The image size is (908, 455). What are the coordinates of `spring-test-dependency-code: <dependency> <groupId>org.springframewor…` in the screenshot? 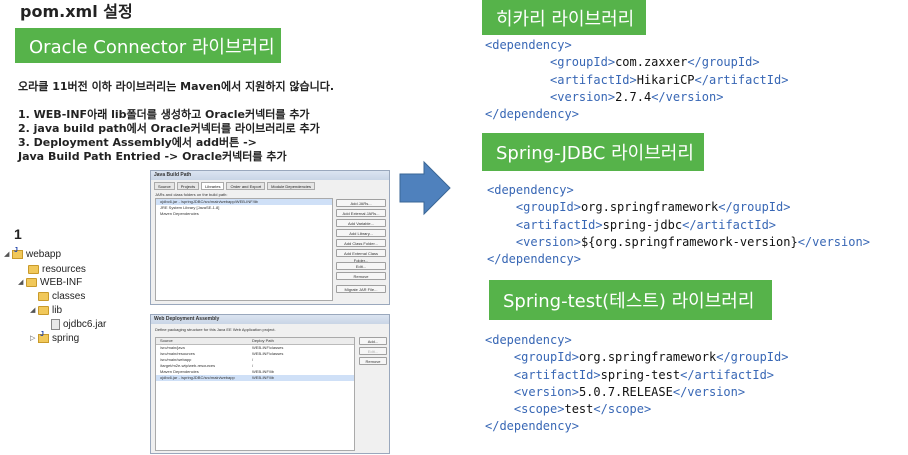 It's located at (636, 384).